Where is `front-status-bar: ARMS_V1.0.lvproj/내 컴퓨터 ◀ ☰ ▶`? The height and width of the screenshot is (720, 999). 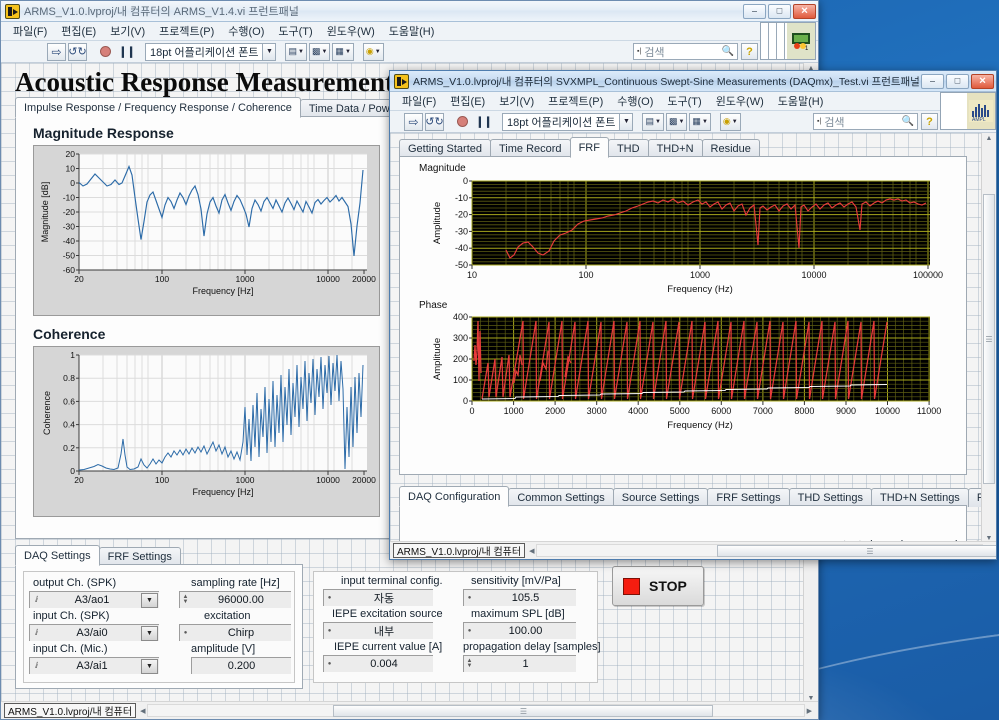
front-status-bar: ARMS_V1.0.lvproj/내 컴퓨터 ◀ ☰ ▶ is located at coordinates (693, 550).